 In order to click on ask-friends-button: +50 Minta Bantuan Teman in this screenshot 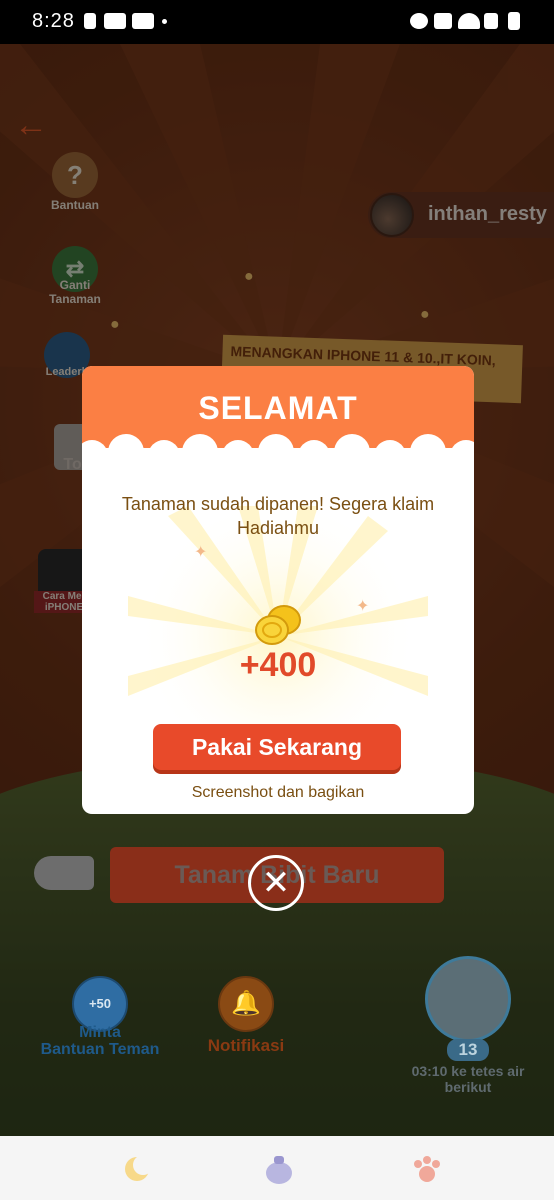, I will do `click(100, 1017)`.